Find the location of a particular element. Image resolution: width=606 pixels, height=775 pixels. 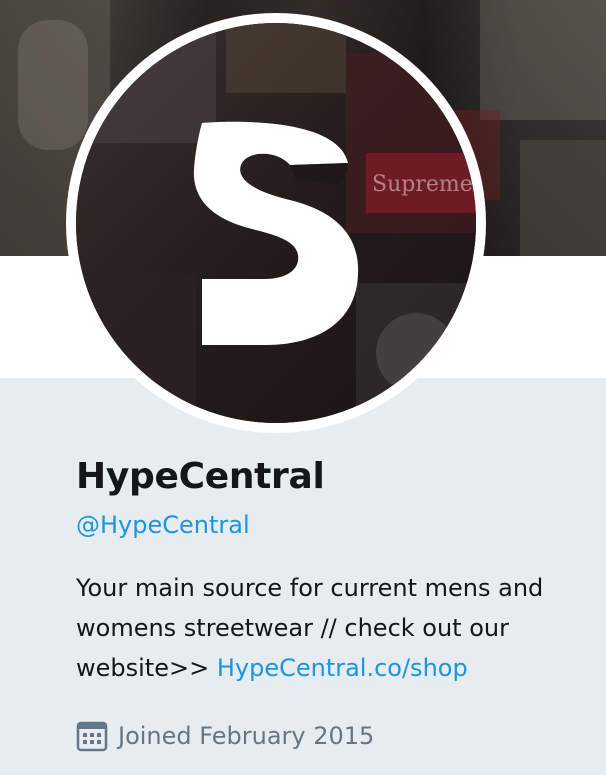

joined-date-text: Joined February 2015 is located at coordinates (246, 736).